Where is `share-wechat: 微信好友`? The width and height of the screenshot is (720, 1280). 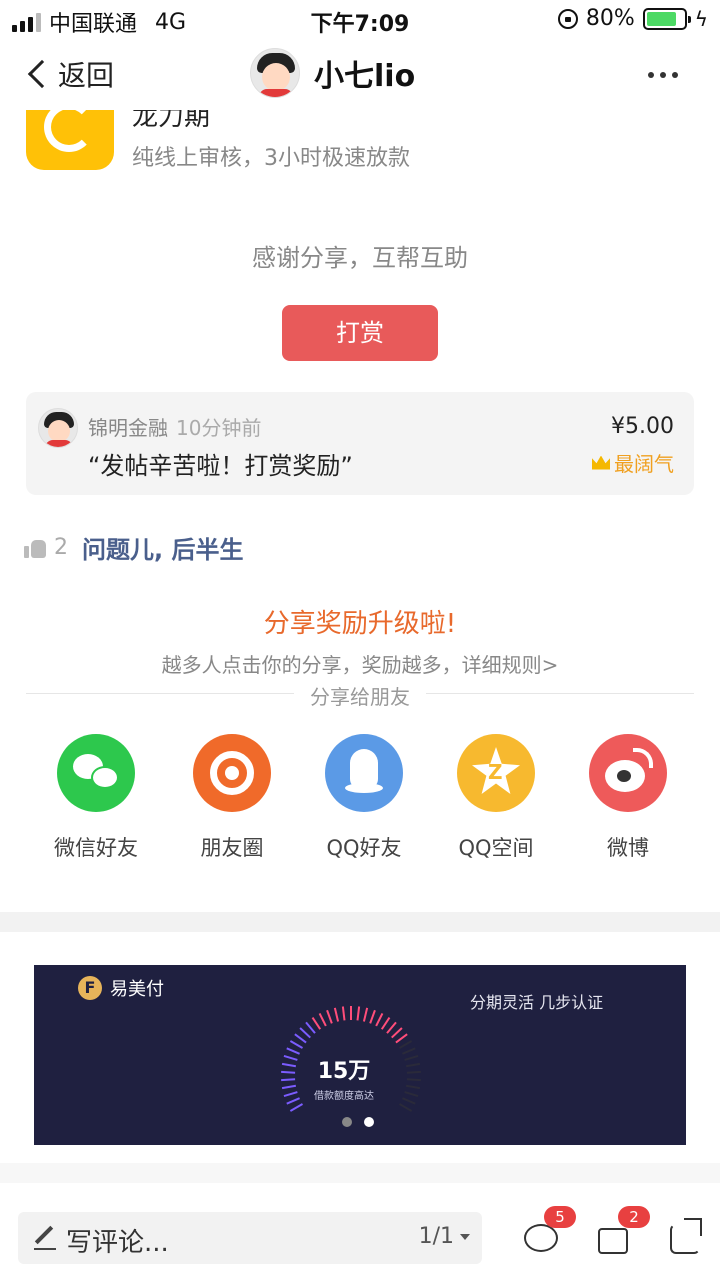
share-wechat: 微信好友 is located at coordinates (96, 798).